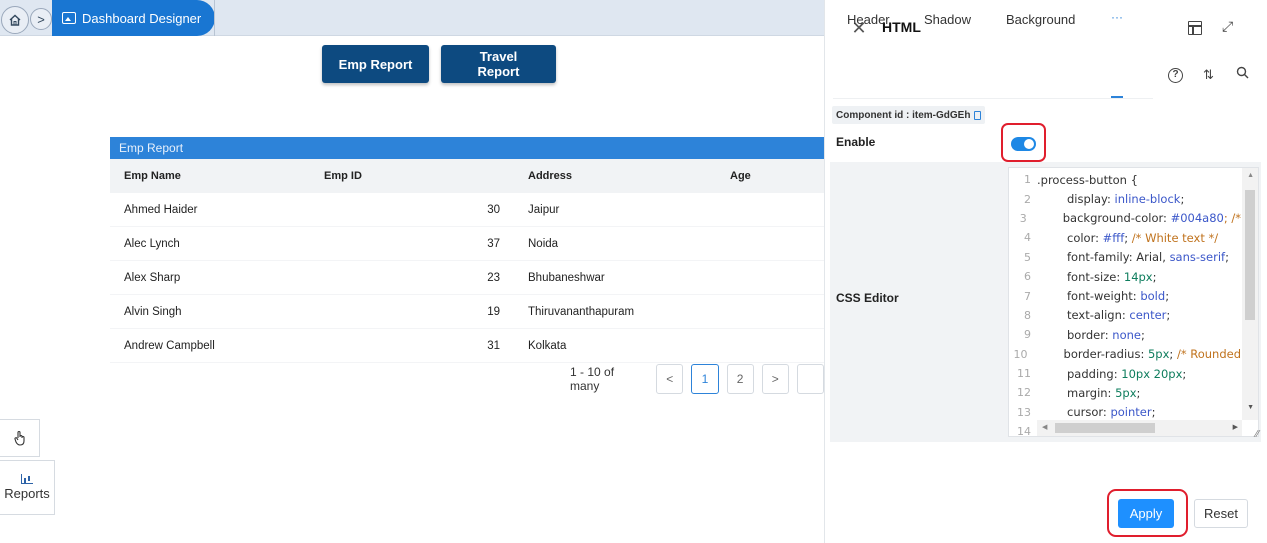 This screenshot has height=543, width=1267. What do you see at coordinates (544, 209) in the screenshot?
I see `cell-address: Jaipur` at bounding box center [544, 209].